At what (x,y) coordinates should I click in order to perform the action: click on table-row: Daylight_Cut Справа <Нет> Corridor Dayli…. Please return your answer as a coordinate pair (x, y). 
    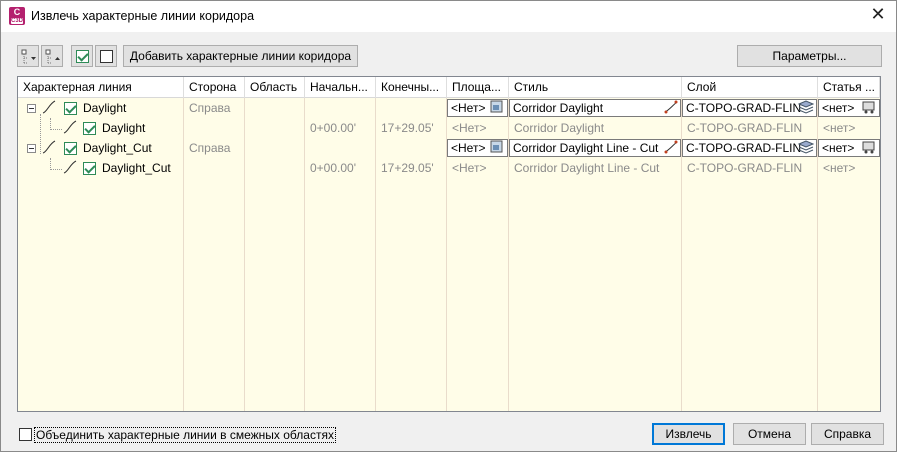
    Looking at the image, I should click on (449, 148).